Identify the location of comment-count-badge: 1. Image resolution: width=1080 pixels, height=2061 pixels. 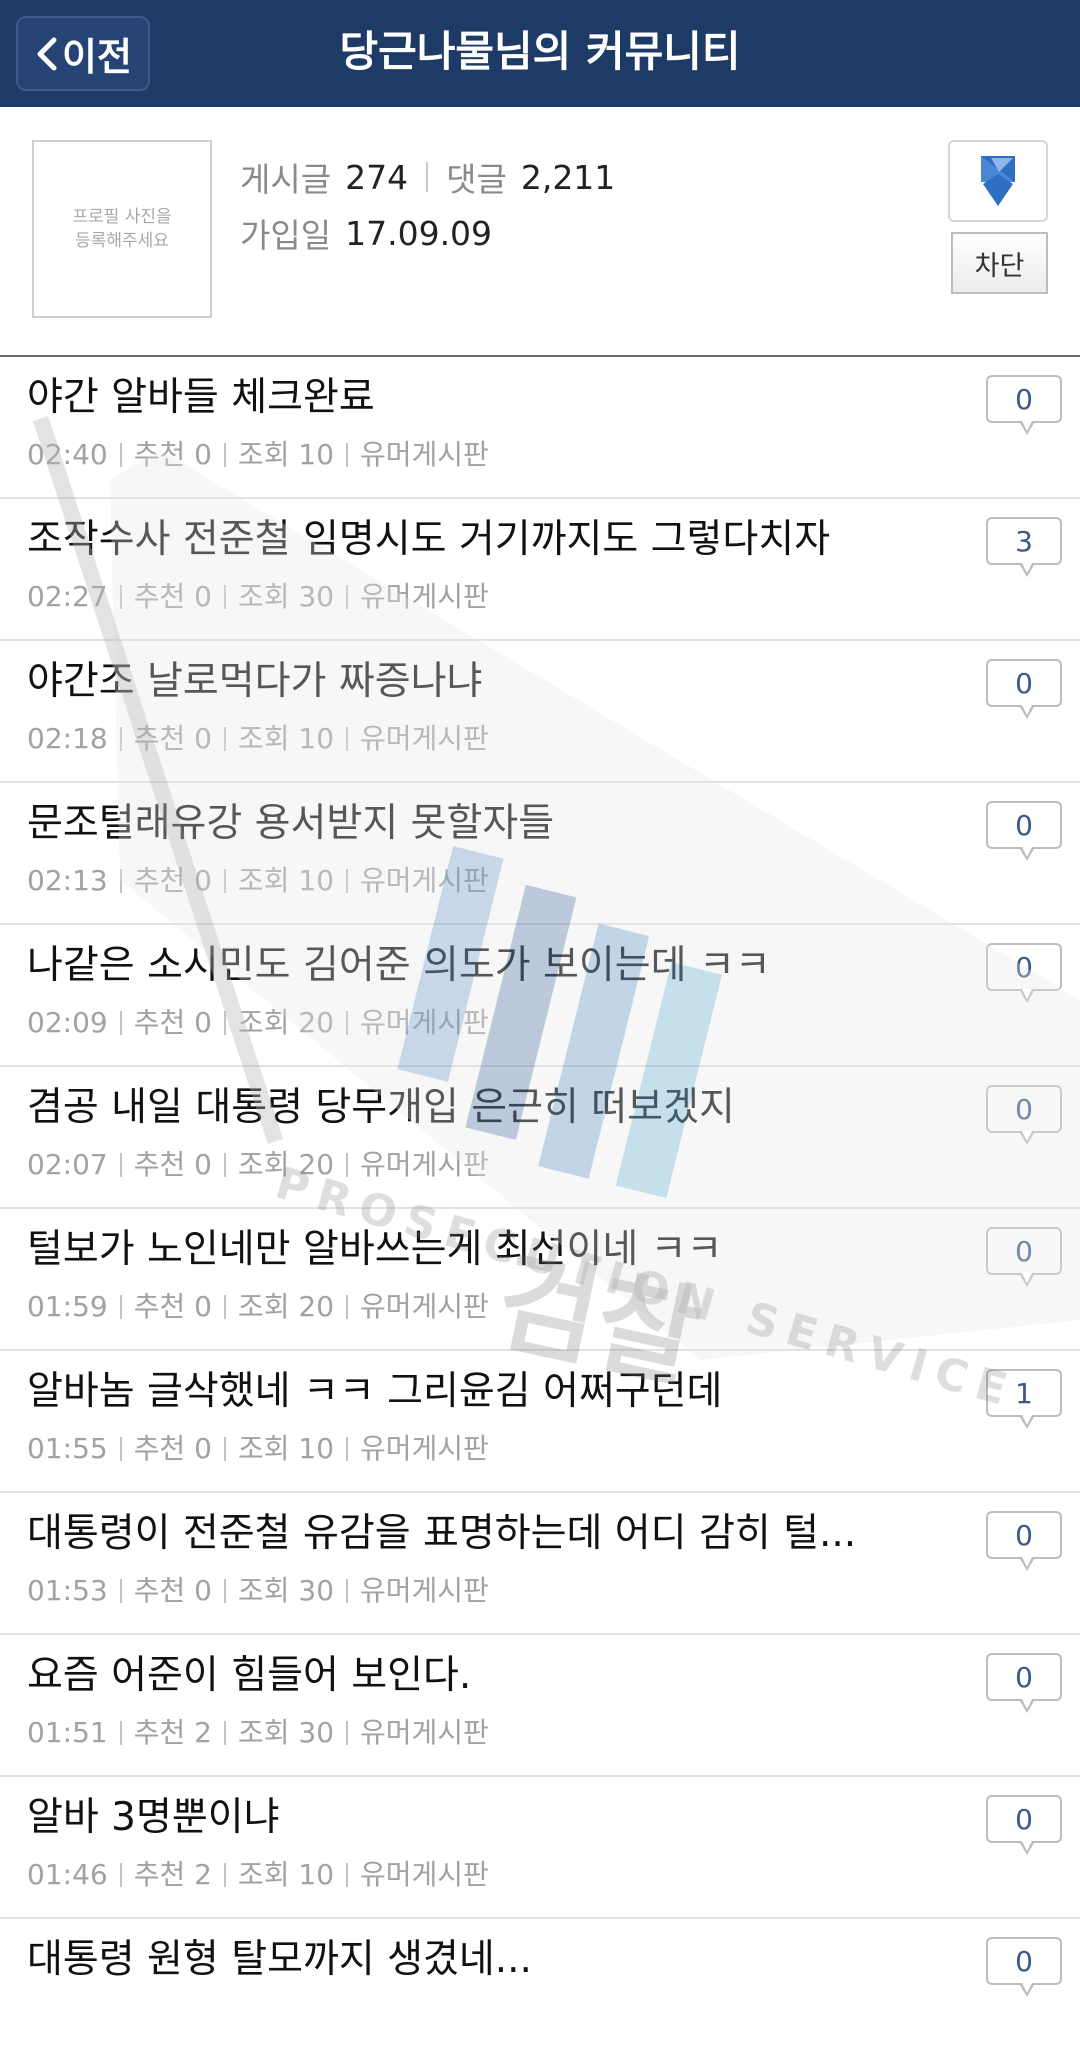
(1024, 1399).